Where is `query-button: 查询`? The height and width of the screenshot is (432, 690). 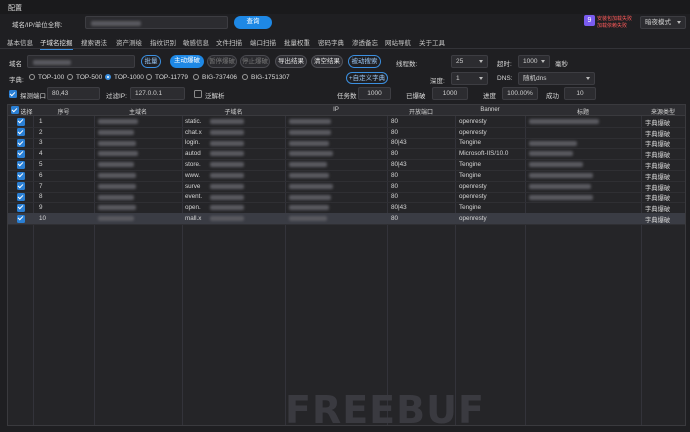
query-button: 查询 is located at coordinates (253, 22).